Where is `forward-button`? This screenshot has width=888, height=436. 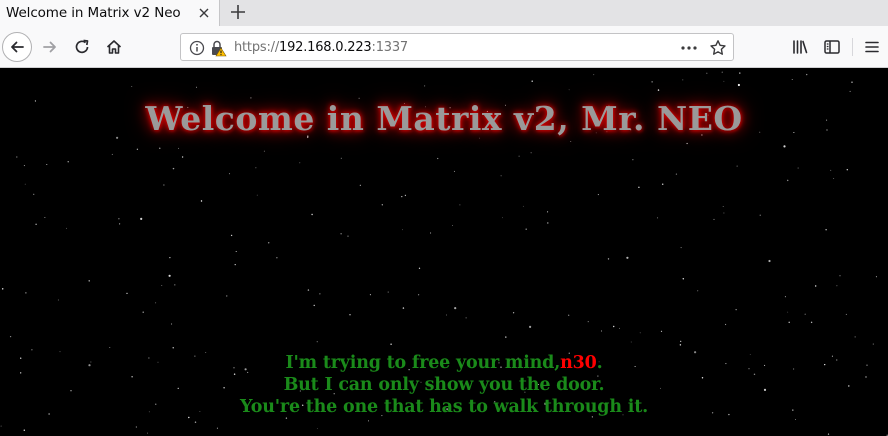
forward-button is located at coordinates (50, 47).